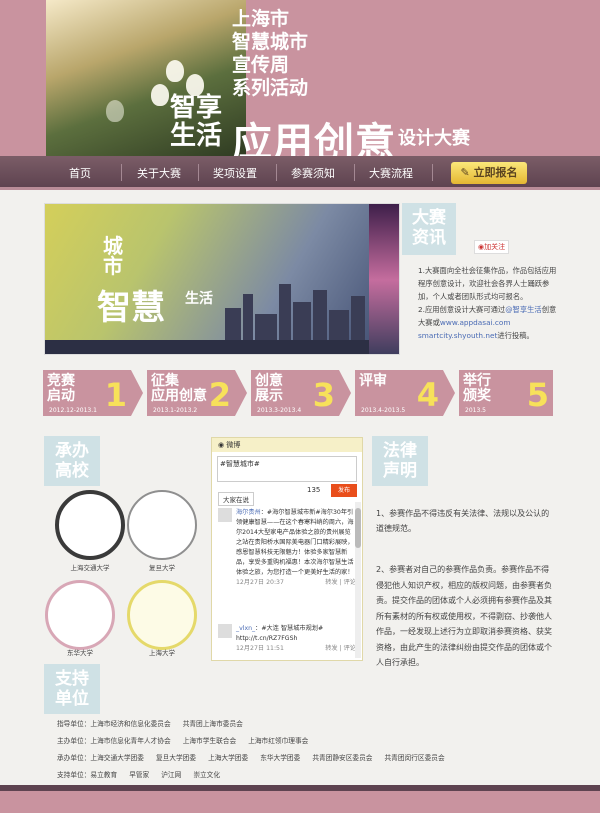 The height and width of the screenshot is (813, 600). I want to click on footer-bar, so click(300, 799).